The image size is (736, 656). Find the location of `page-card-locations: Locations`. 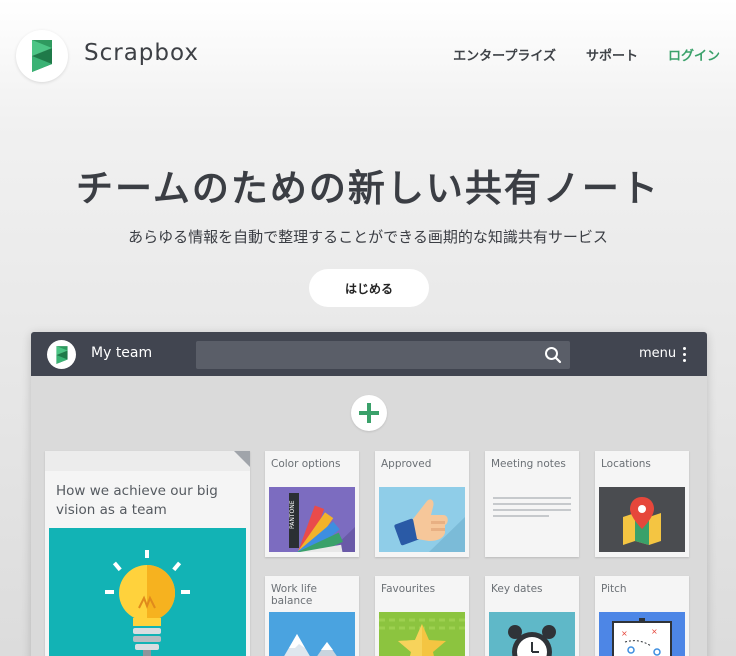

page-card-locations: Locations is located at coordinates (642, 504).